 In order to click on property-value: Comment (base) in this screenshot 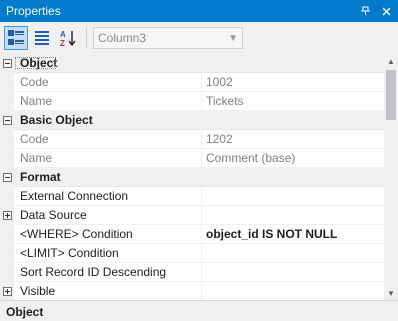, I will do `click(251, 157)`.